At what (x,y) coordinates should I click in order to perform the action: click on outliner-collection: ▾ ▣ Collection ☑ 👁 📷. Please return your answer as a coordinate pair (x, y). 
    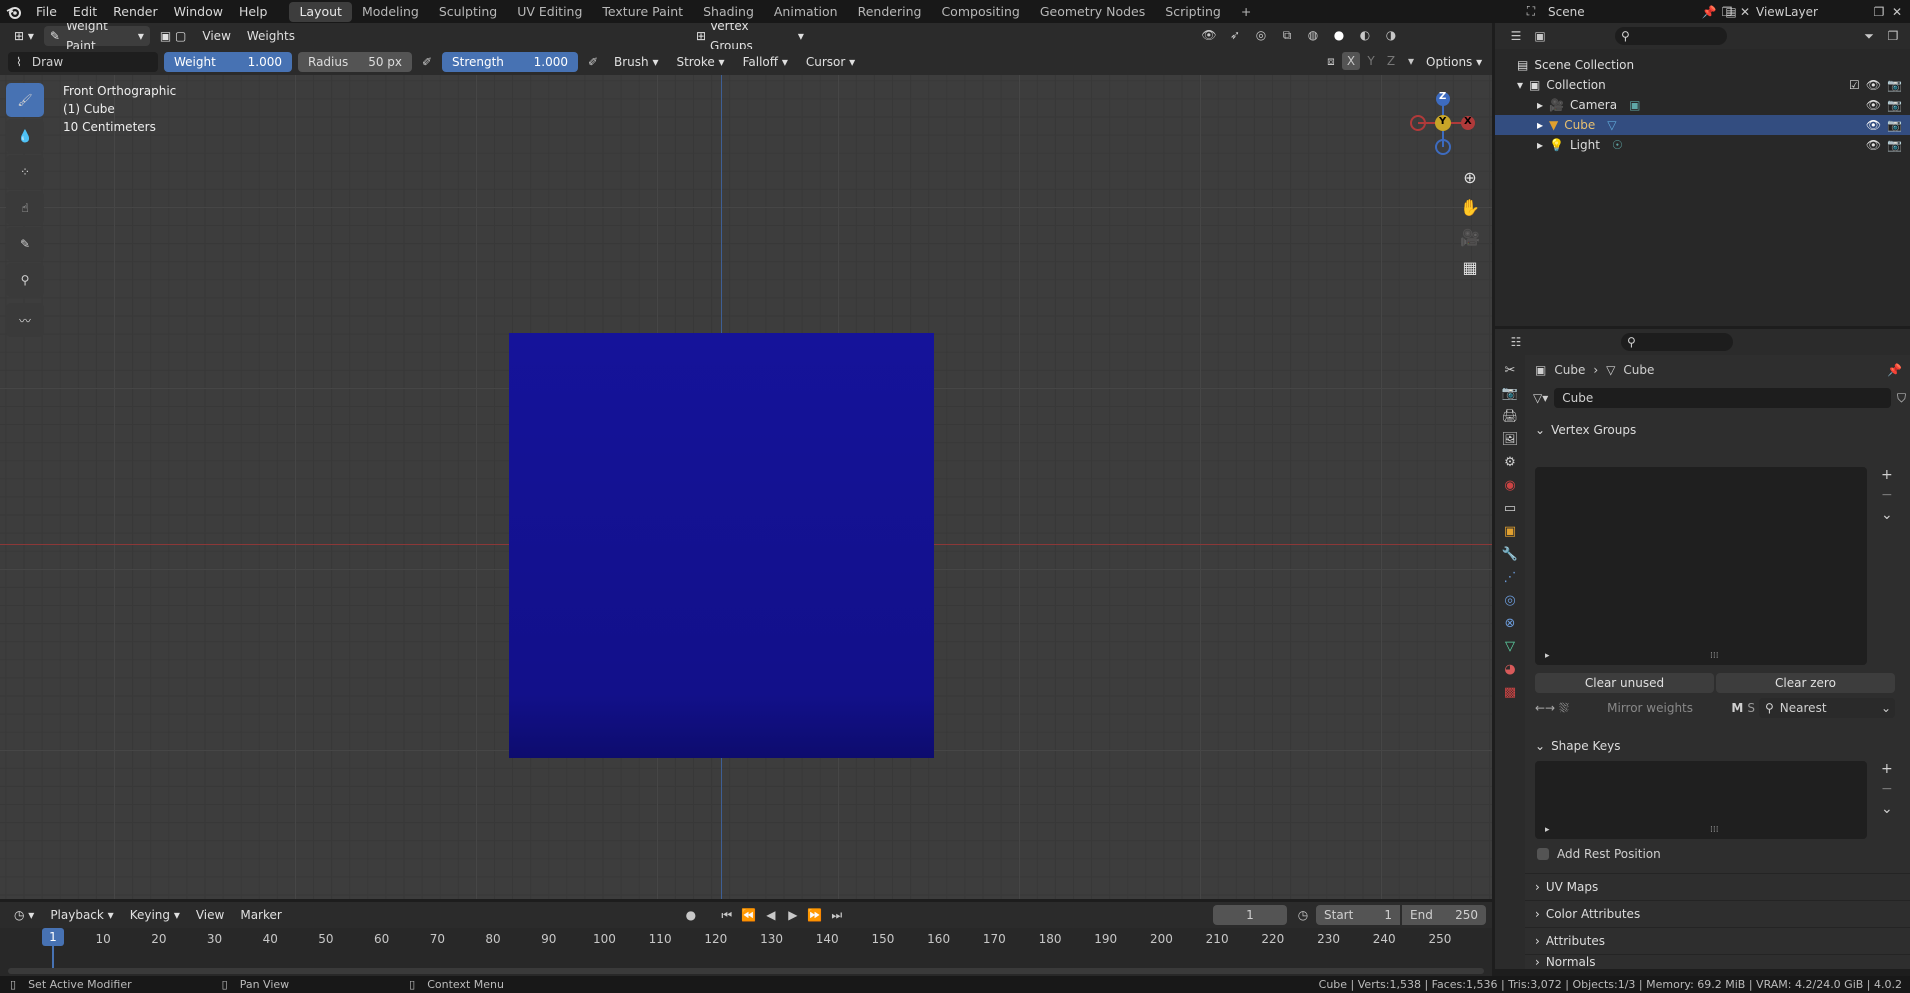
    Looking at the image, I should click on (1702, 85).